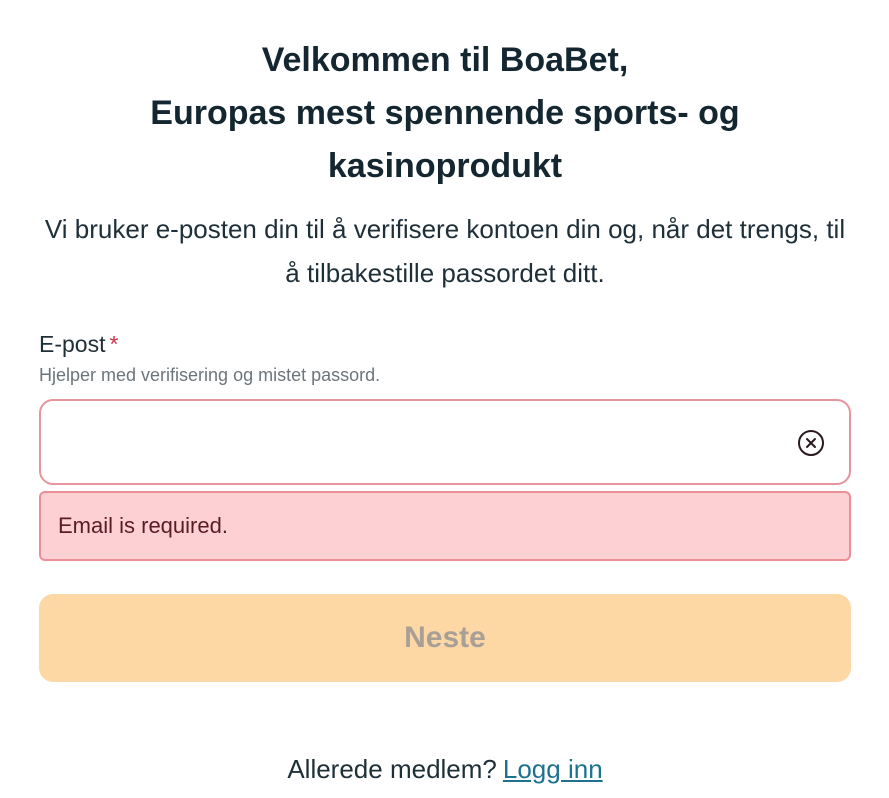  I want to click on email-input-wrapper, so click(445, 442).